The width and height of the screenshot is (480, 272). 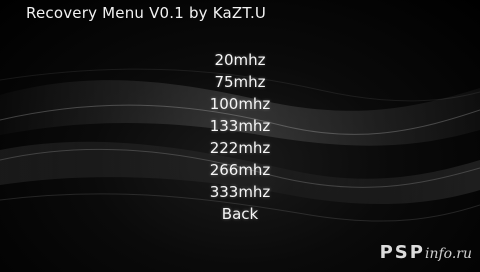 I want to click on watermark-logo: PSPinfo.ru, so click(x=426, y=253).